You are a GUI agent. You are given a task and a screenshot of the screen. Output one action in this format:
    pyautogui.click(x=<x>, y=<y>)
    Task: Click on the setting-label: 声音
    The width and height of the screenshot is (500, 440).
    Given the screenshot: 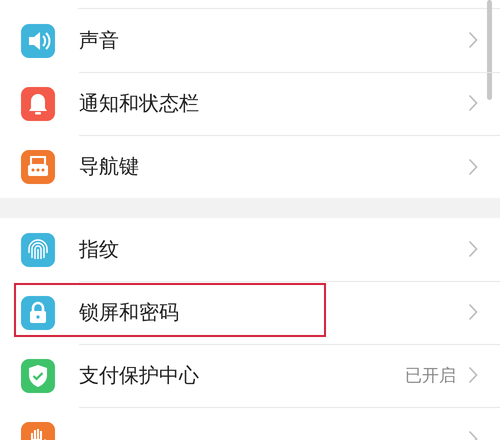 What is the action you would take?
    pyautogui.click(x=273, y=40)
    